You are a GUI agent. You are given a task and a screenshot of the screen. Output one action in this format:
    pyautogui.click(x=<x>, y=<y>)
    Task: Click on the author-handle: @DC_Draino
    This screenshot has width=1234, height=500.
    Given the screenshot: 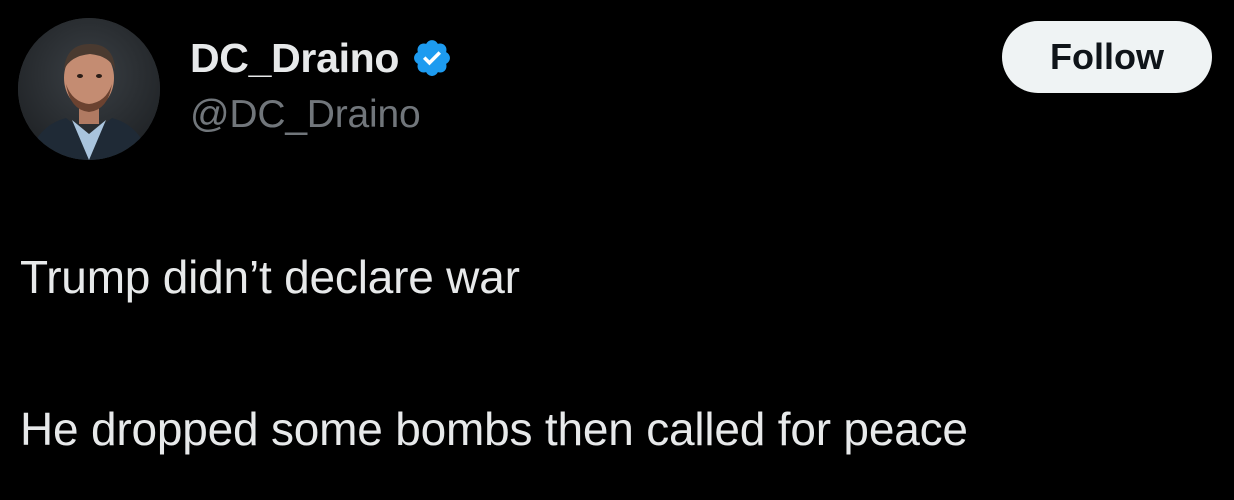 What is the action you would take?
    pyautogui.click(x=305, y=115)
    